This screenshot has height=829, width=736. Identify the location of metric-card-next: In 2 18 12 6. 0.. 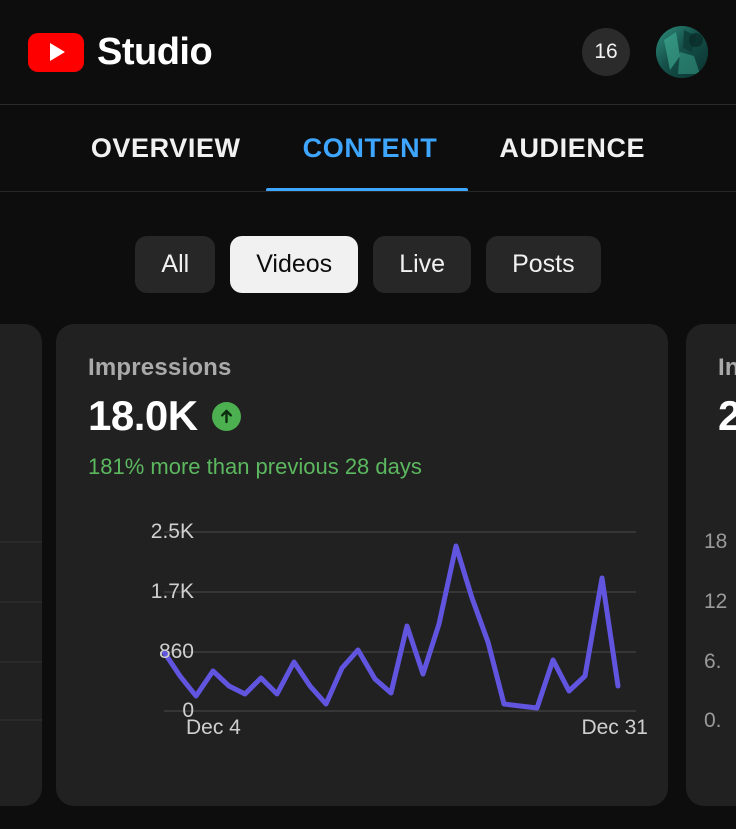
(711, 565).